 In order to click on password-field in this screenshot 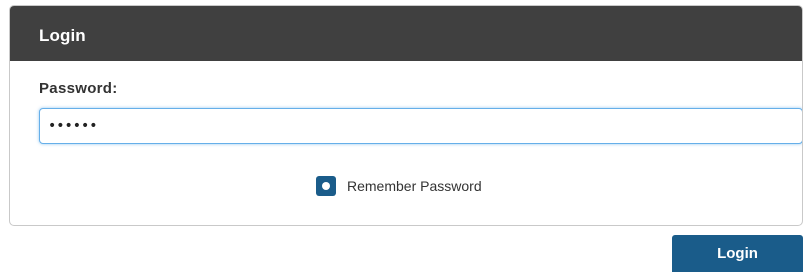, I will do `click(420, 126)`.